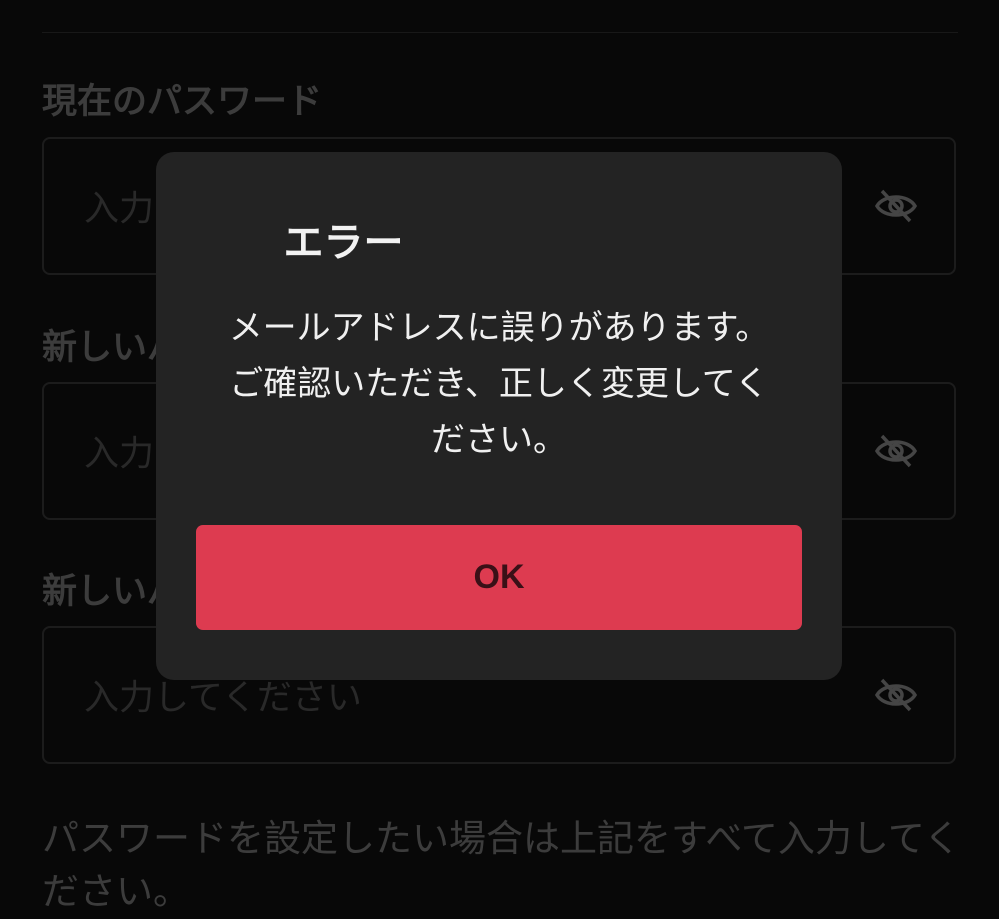 This screenshot has width=999, height=919. What do you see at coordinates (499, 328) in the screenshot?
I see `dialog-message-line: メールアドレスに誤りがあります。` at bounding box center [499, 328].